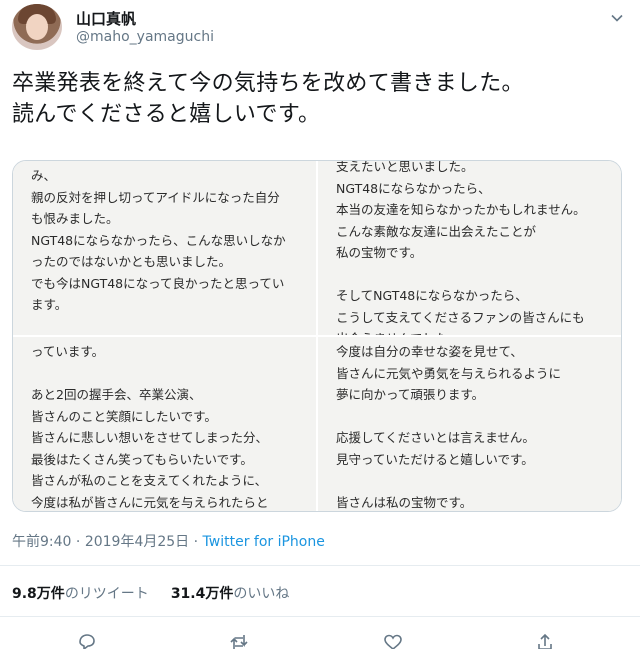 This screenshot has height=649, width=640. I want to click on retweet-label: のリツイート, so click(106, 594).